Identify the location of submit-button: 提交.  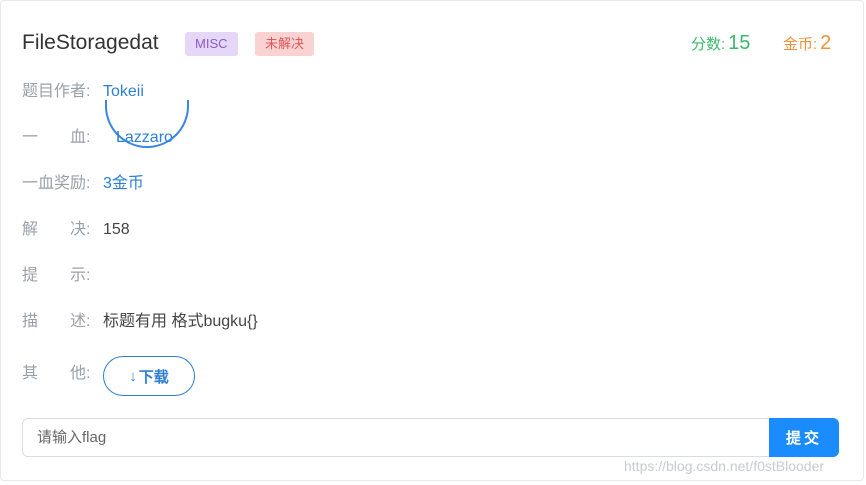
(804, 437).